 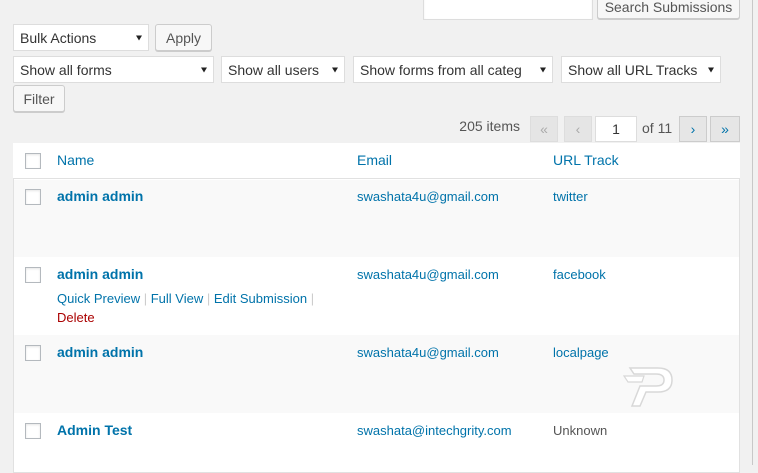 I want to click on search-submissions-button: Search Submissions, so click(x=668, y=9).